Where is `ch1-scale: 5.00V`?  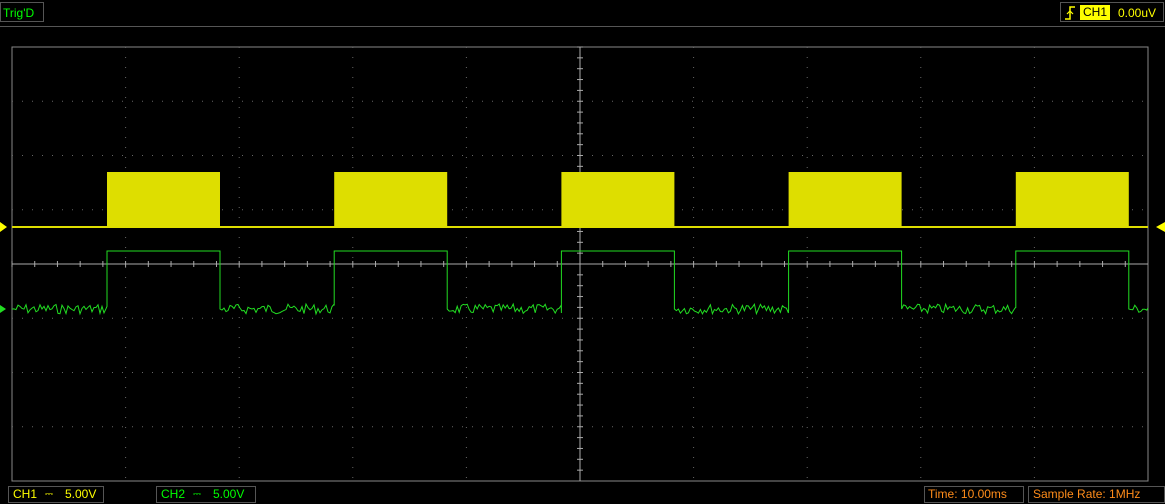
ch1-scale: 5.00V is located at coordinates (81, 494).